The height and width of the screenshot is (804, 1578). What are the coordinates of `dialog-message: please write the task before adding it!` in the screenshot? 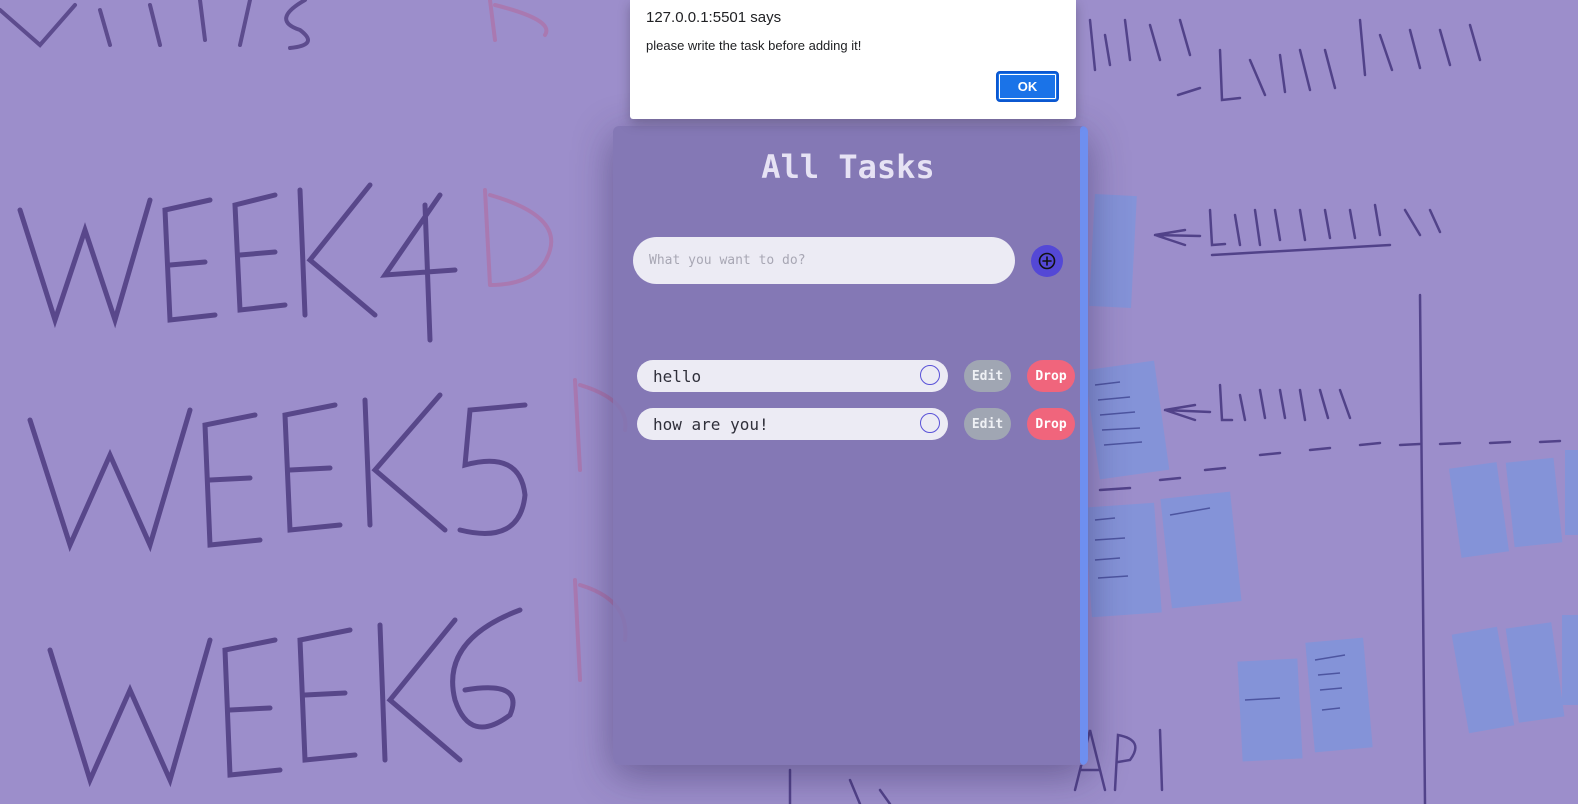 It's located at (754, 45).